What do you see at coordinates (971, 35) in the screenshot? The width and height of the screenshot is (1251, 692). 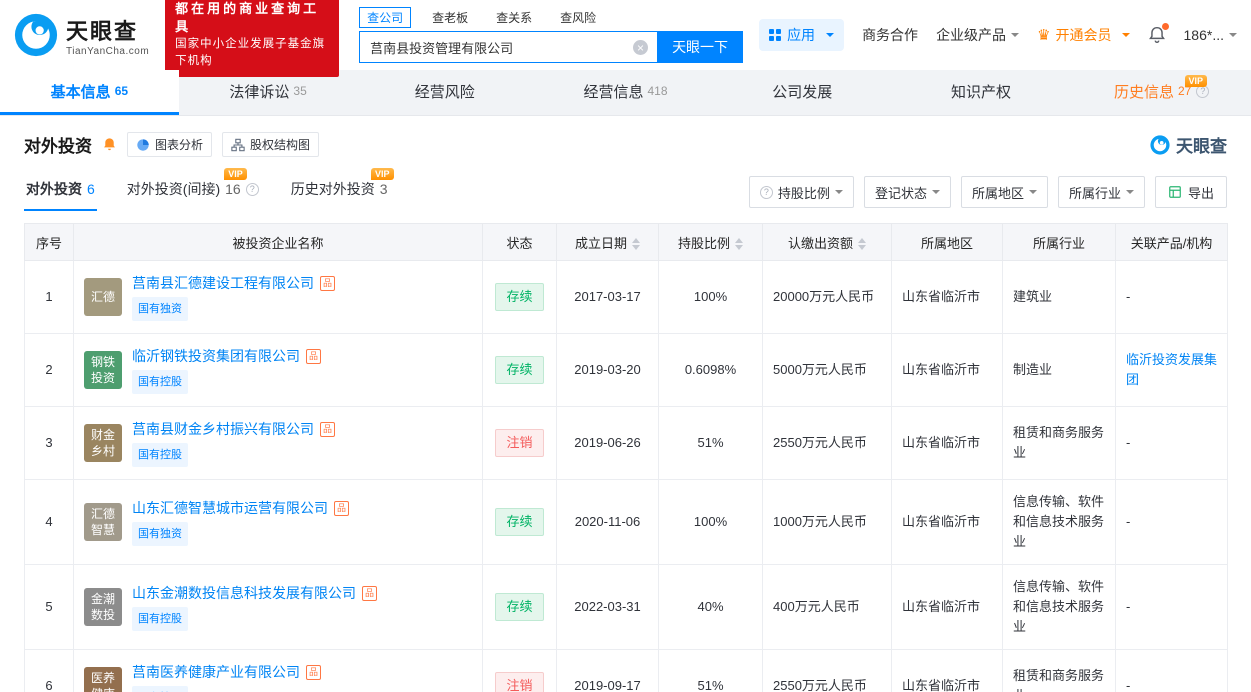 I see `enterprise-products-label: 企业级产品` at bounding box center [971, 35].